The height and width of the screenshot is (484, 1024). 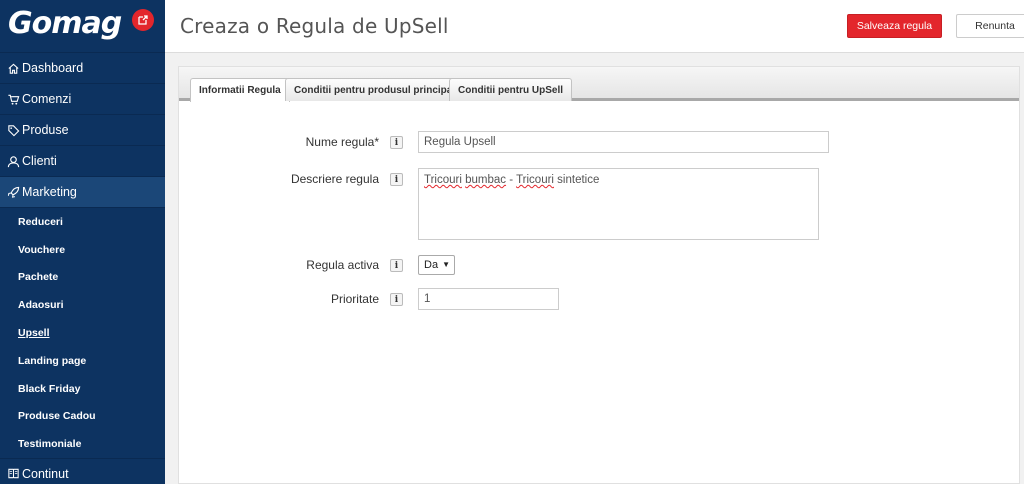 I want to click on submenu-item-label: Reduceri, so click(x=40, y=221).